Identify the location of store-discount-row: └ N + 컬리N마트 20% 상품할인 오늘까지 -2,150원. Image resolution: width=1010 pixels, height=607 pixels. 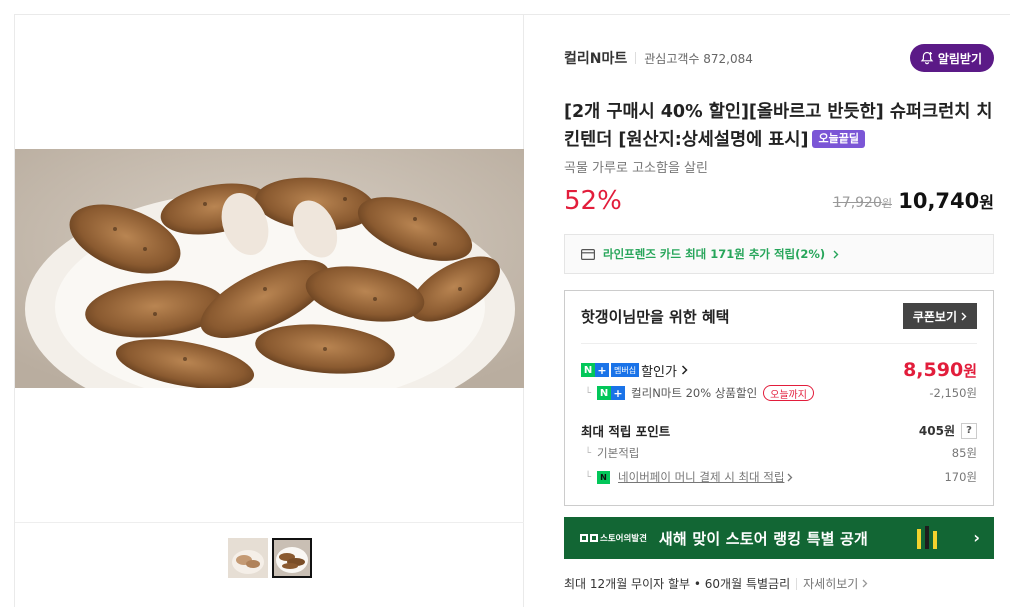
(779, 393).